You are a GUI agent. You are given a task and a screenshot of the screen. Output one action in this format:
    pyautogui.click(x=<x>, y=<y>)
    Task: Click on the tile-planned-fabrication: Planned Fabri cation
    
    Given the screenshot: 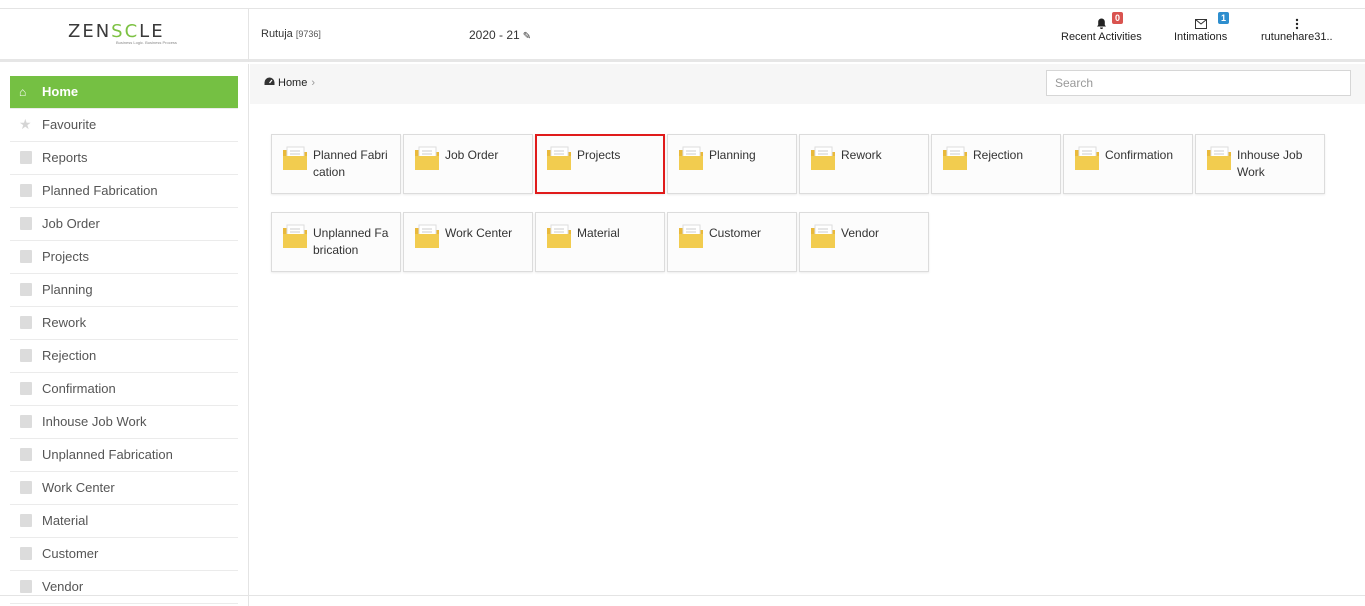 What is the action you would take?
    pyautogui.click(x=336, y=164)
    